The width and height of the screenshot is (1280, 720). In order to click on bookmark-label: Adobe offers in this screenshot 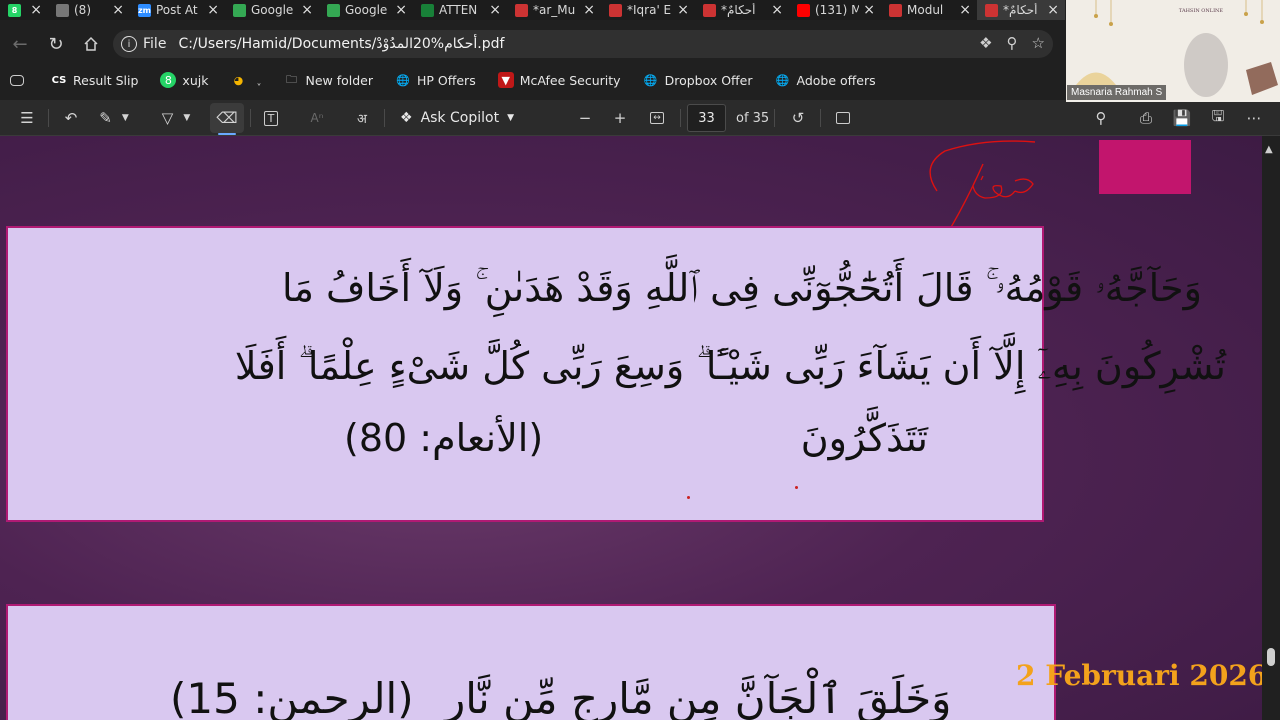, I will do `click(836, 80)`.